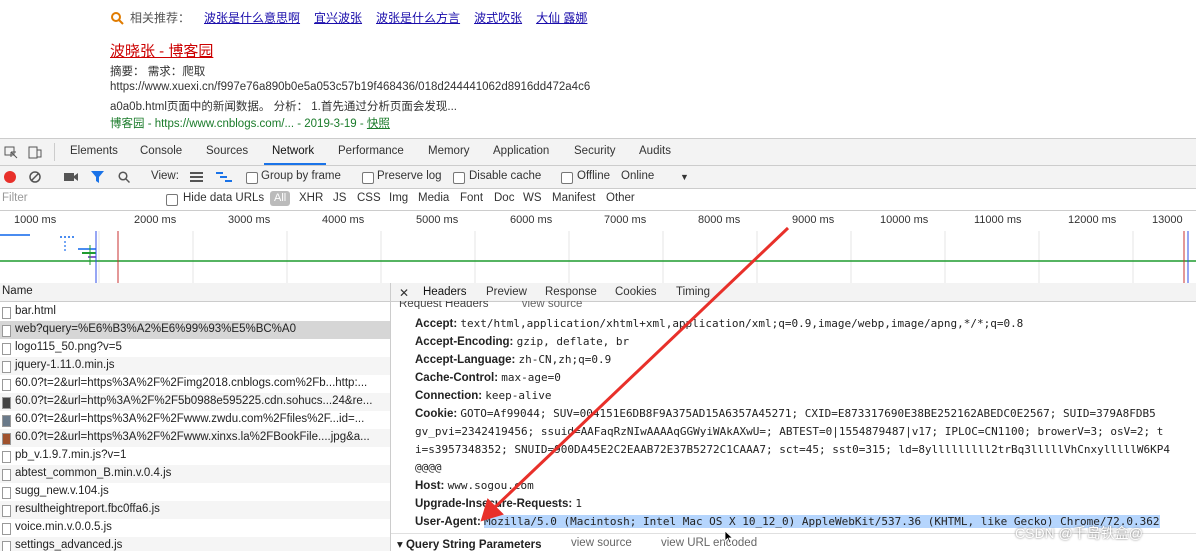  I want to click on mouse-cursor-icon, so click(729, 537).